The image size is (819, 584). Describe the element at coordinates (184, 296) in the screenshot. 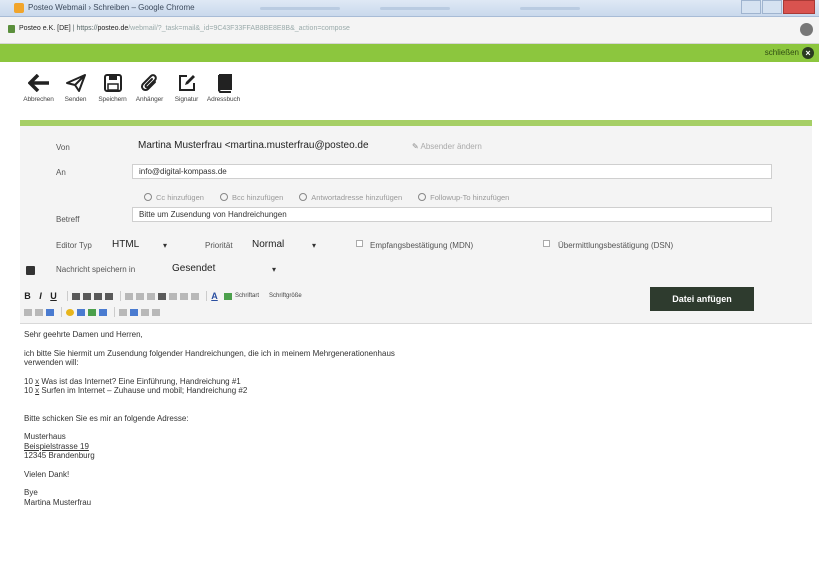

I see `rtl-icon` at that location.